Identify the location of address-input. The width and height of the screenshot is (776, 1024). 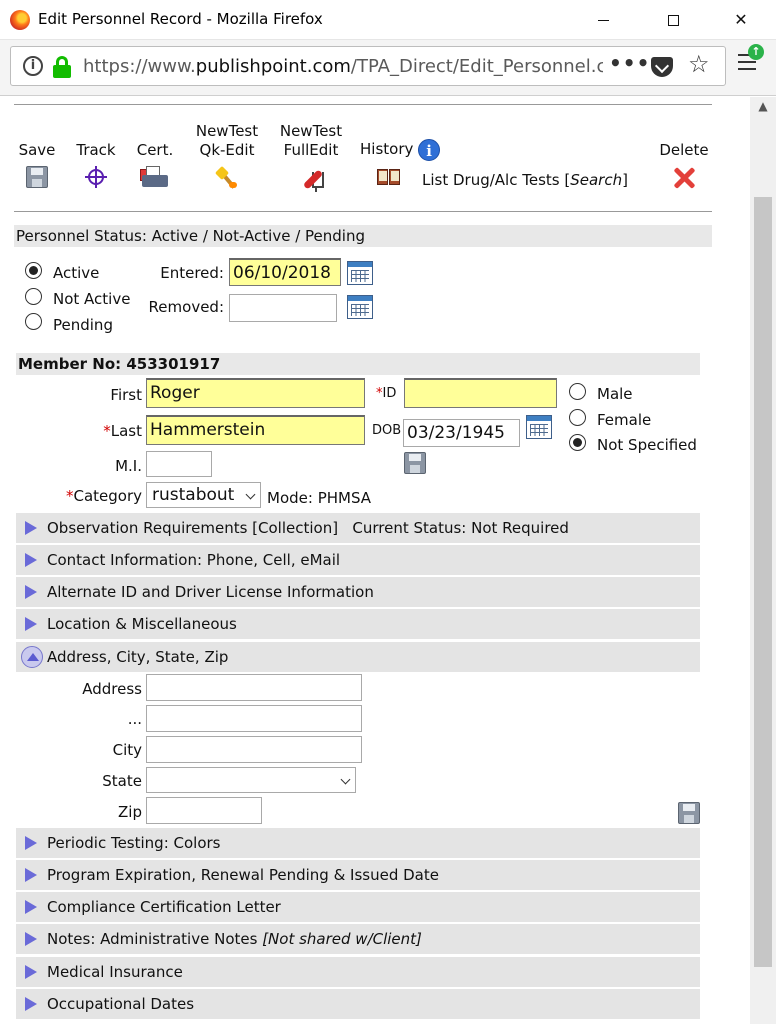
(254, 687).